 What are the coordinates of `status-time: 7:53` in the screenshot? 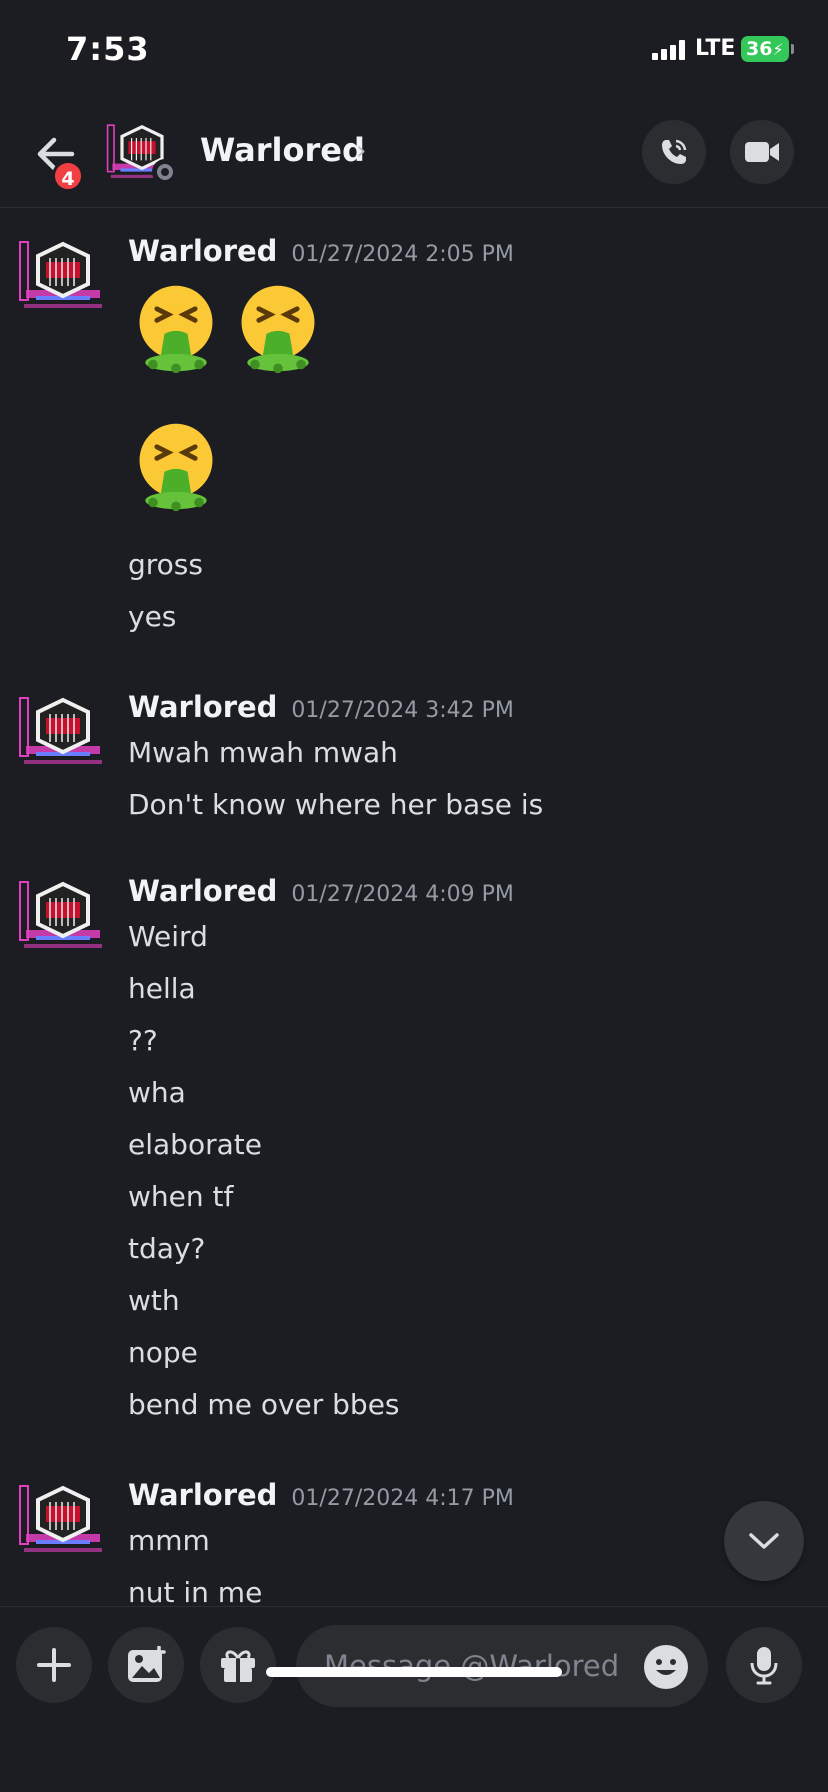 It's located at (108, 49).